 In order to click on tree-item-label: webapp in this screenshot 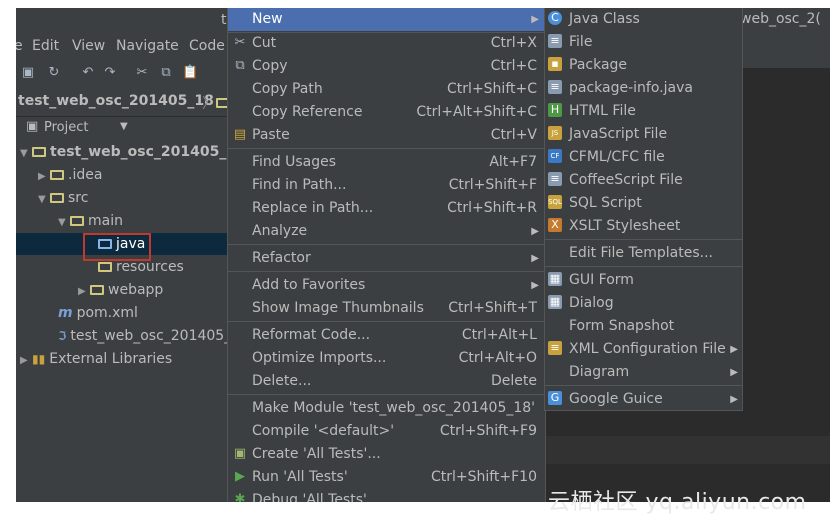, I will do `click(136, 290)`.